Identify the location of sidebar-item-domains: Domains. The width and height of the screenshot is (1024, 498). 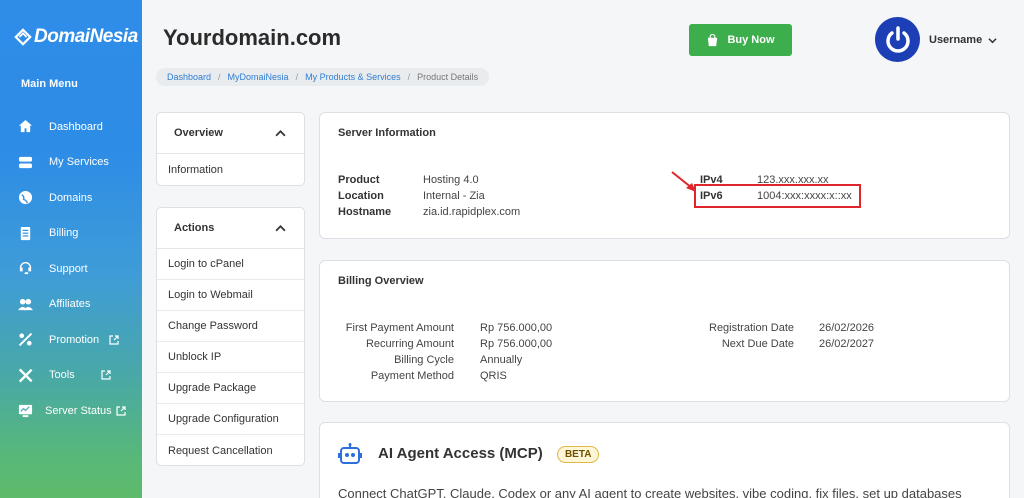
(71, 198).